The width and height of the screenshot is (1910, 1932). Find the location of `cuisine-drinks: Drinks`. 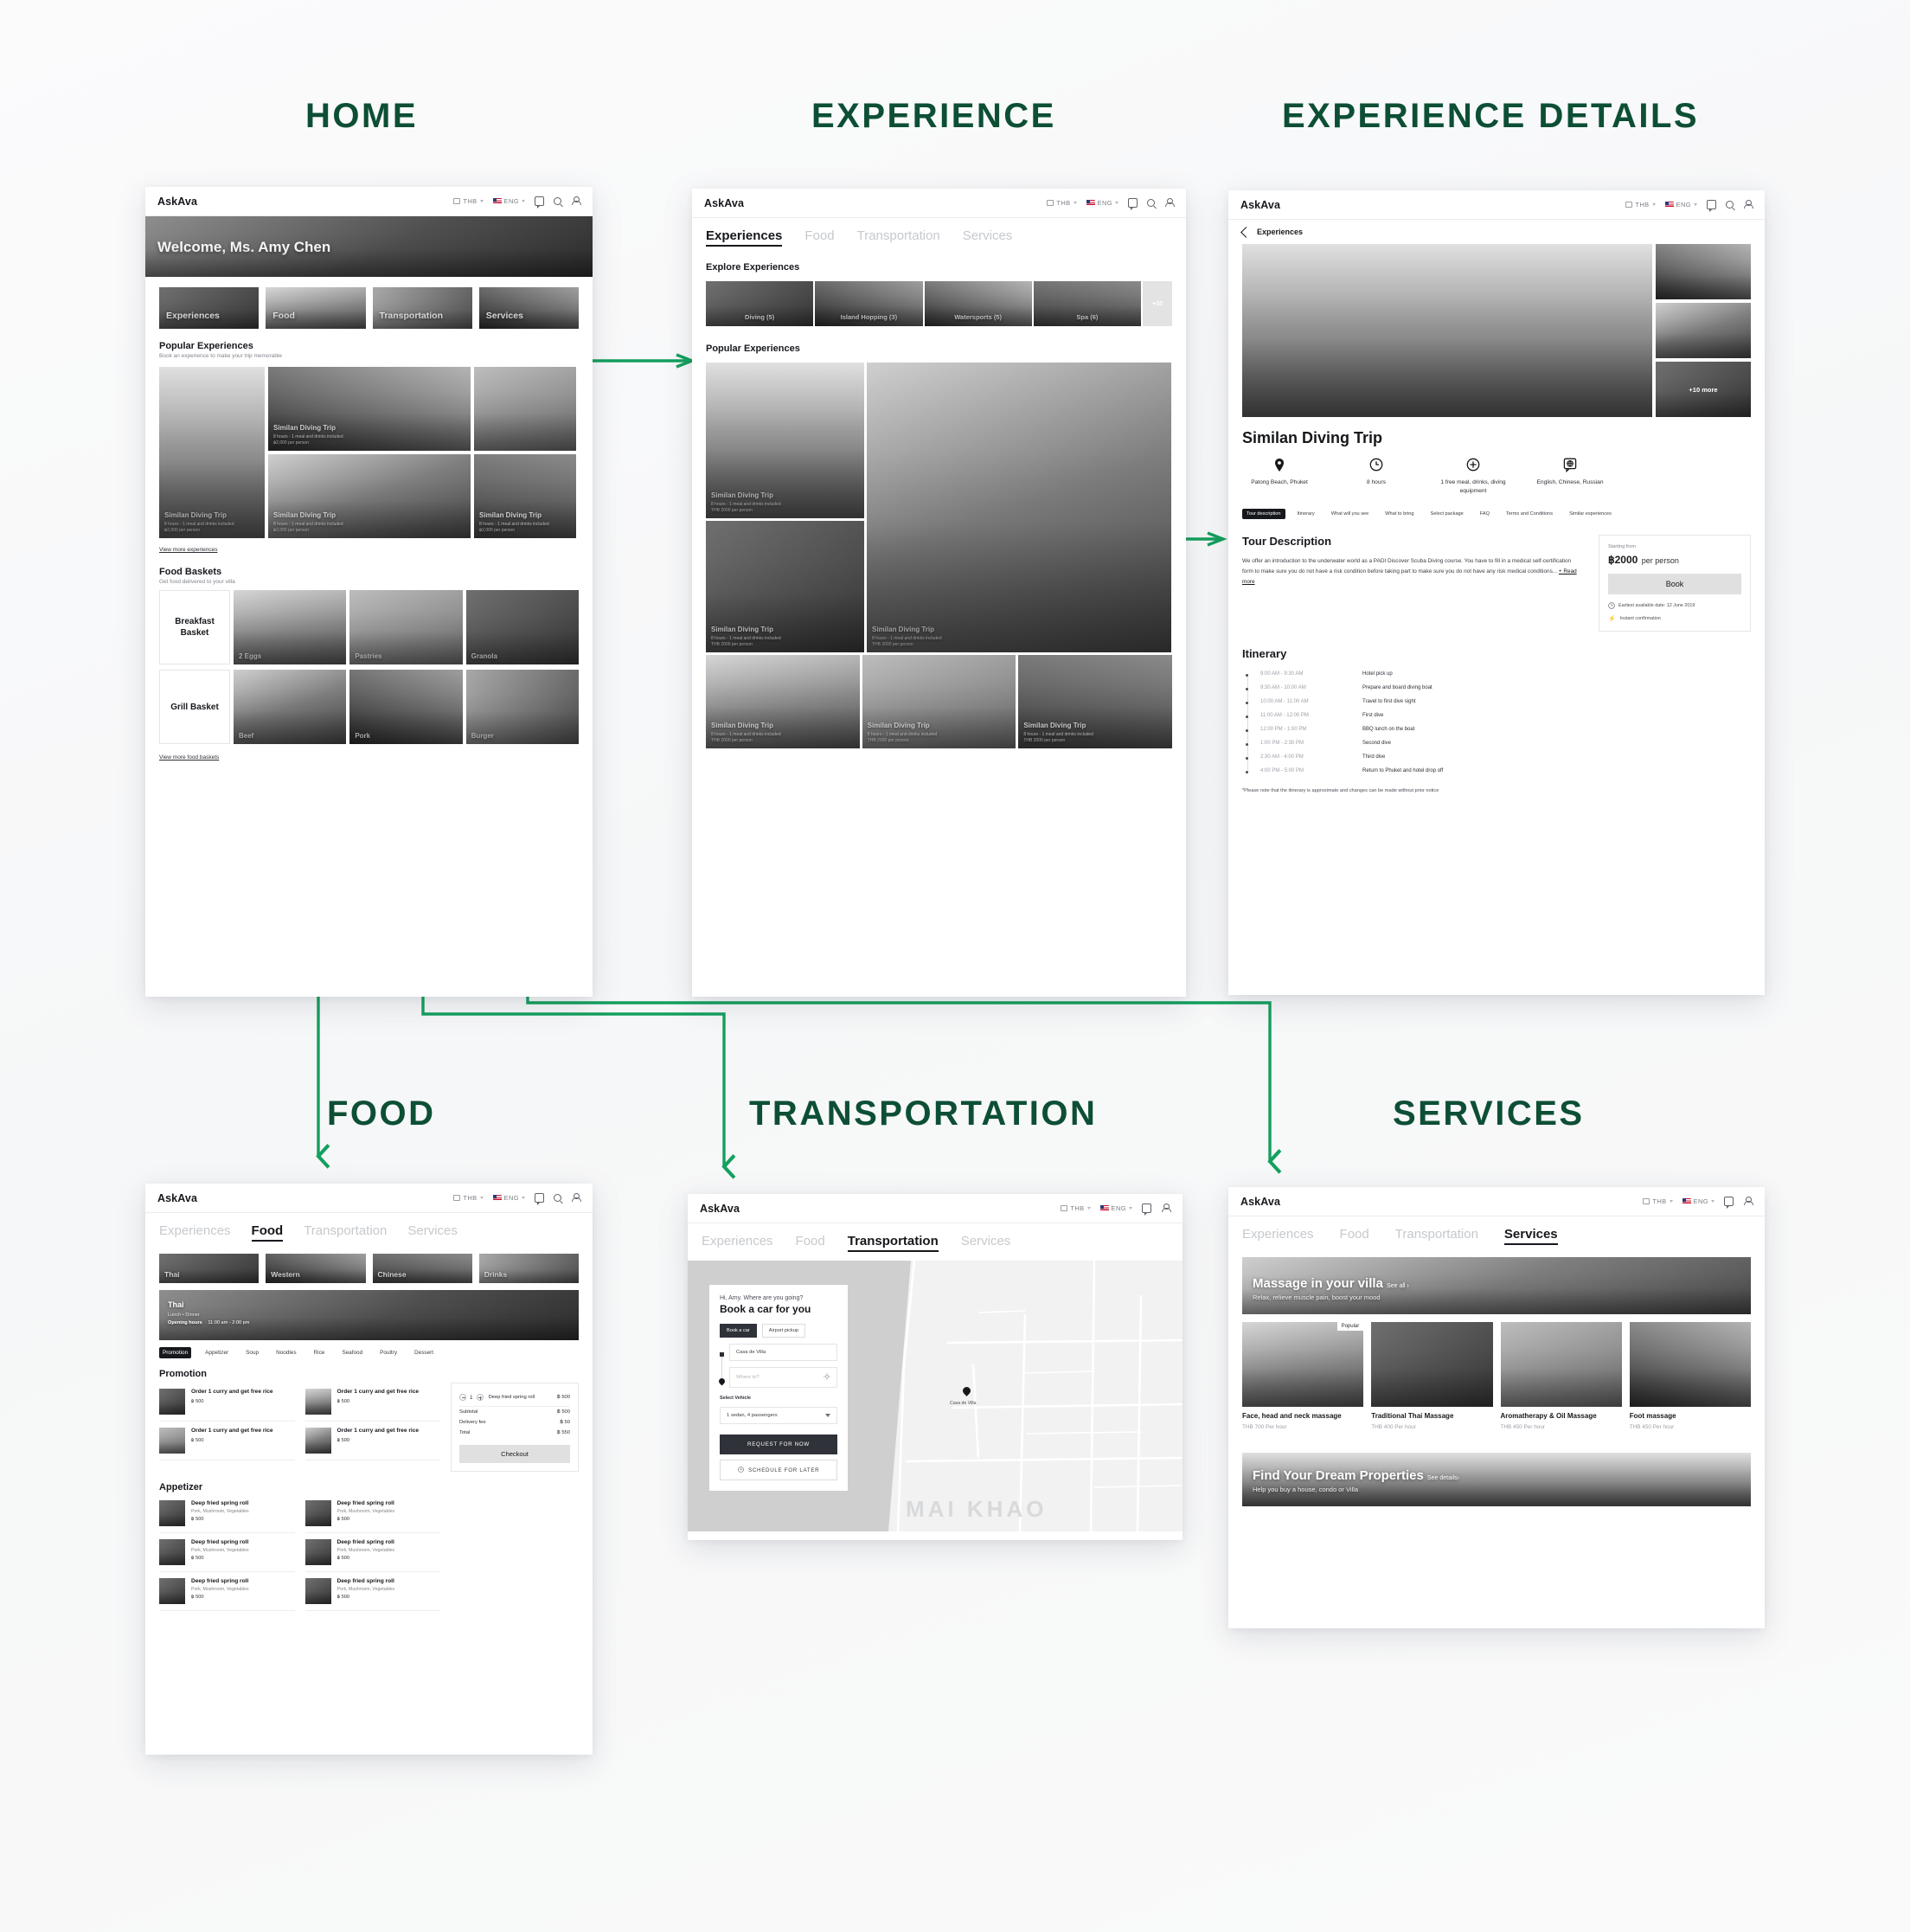

cuisine-drinks: Drinks is located at coordinates (528, 1268).